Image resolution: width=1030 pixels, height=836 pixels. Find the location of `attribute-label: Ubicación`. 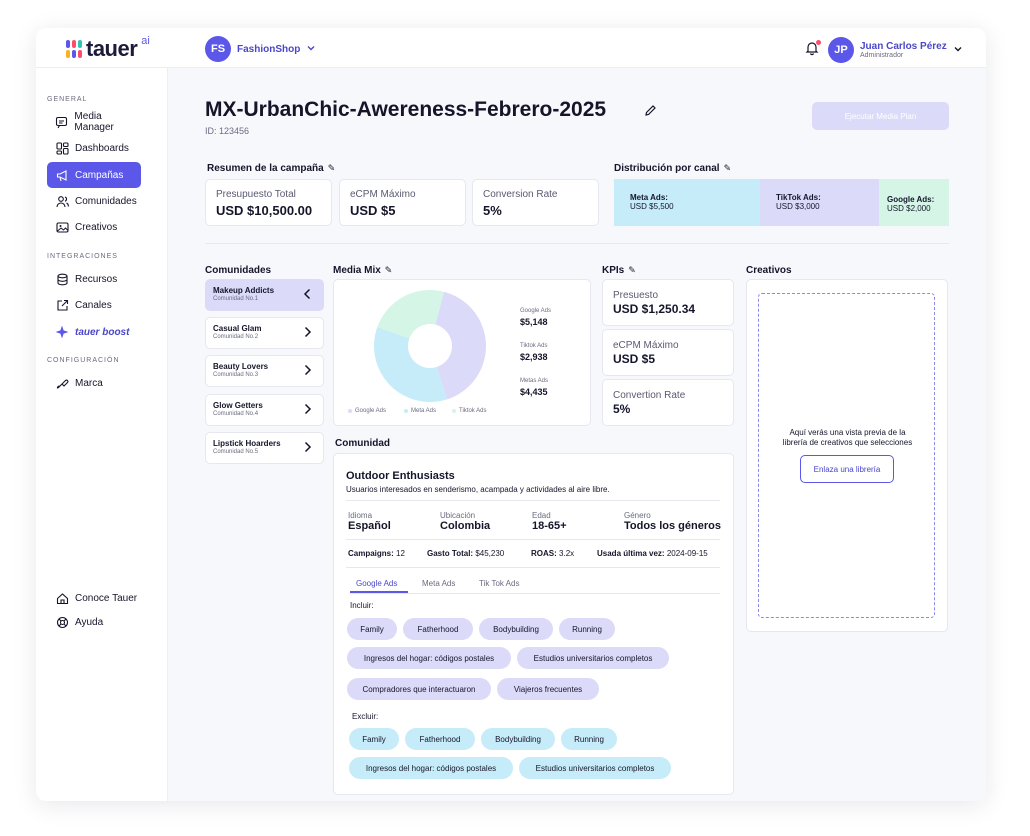

attribute-label: Ubicación is located at coordinates (458, 515).